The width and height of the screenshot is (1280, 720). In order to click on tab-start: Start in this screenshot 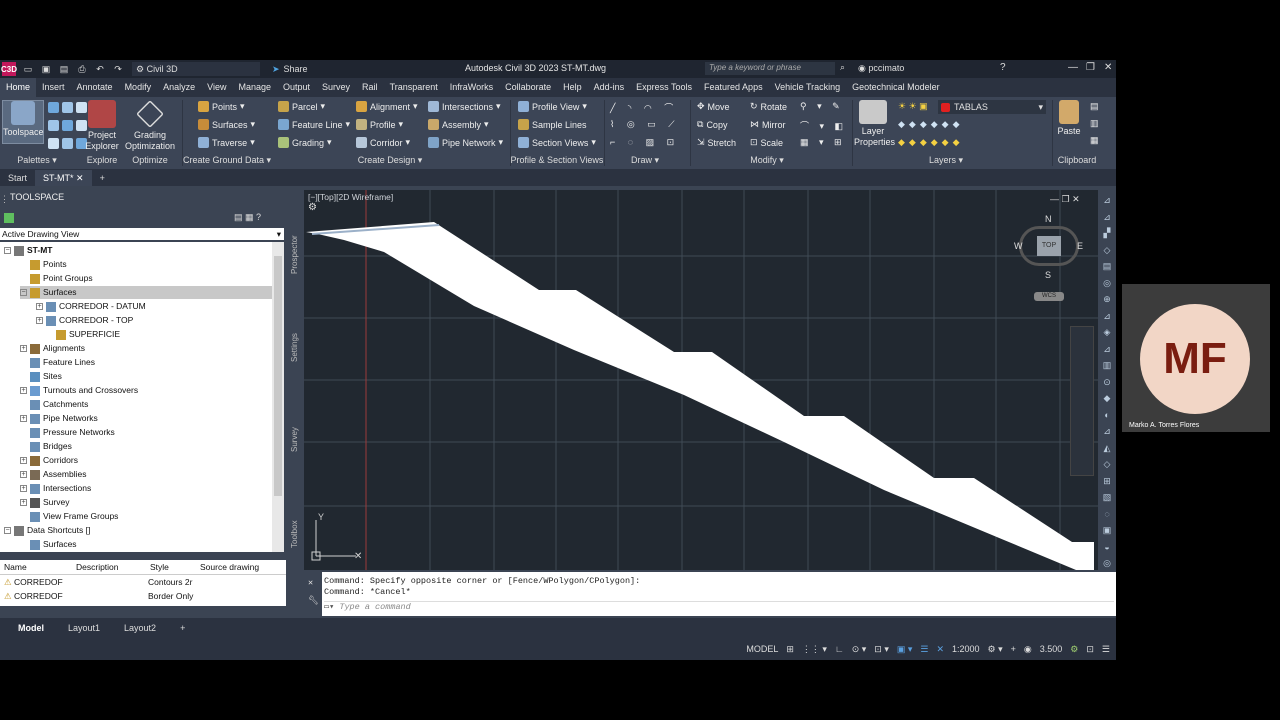, I will do `click(17, 178)`.